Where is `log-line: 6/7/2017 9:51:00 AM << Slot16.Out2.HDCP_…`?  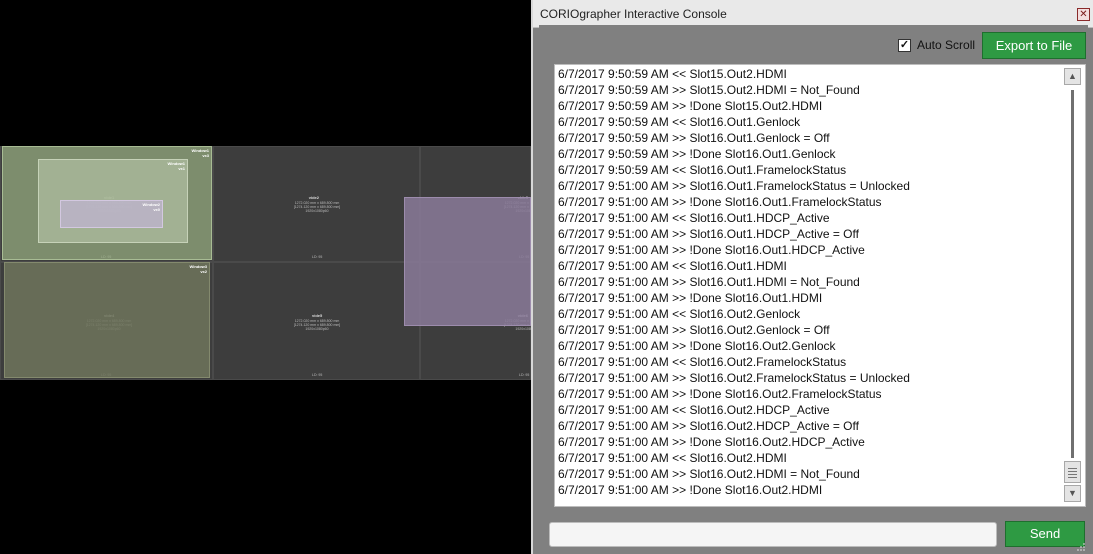 log-line: 6/7/2017 9:51:00 AM << Slot16.Out2.HDCP_… is located at coordinates (694, 410).